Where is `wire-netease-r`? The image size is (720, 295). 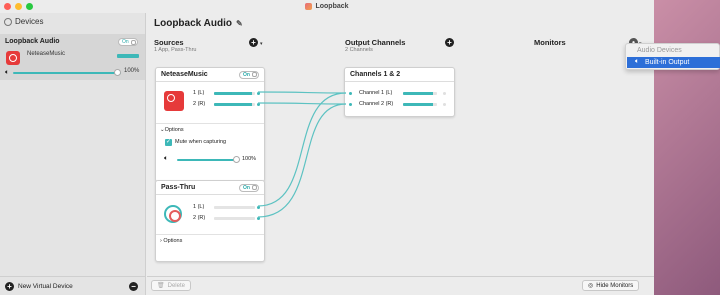 wire-netease-r is located at coordinates (302, 103).